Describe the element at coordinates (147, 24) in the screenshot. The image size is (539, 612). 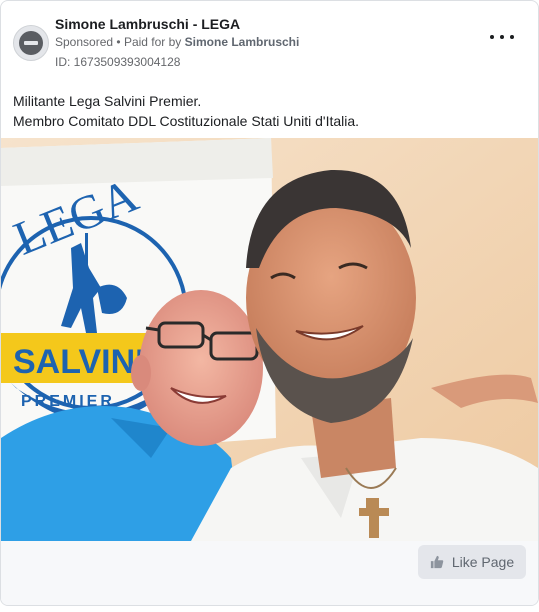
I see `page-name: Simone Lambruschi - LEGA` at that location.